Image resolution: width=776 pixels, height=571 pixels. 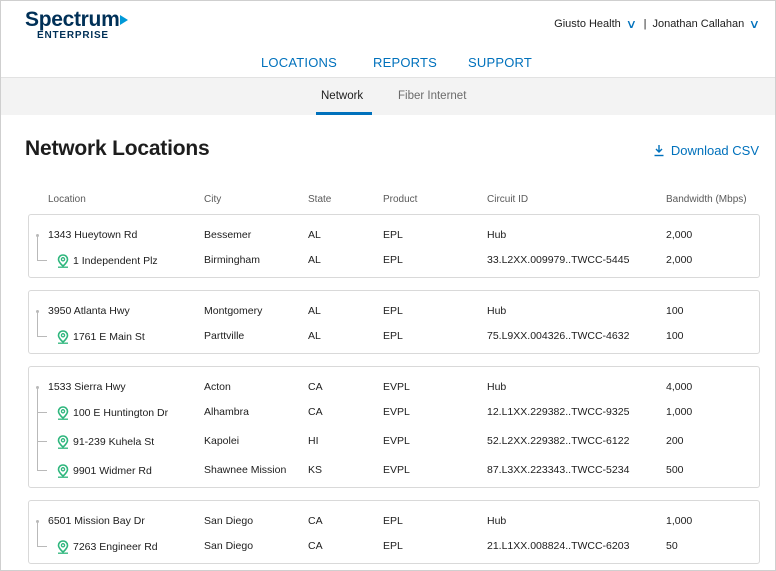 I want to click on col-city: City, so click(x=212, y=199).